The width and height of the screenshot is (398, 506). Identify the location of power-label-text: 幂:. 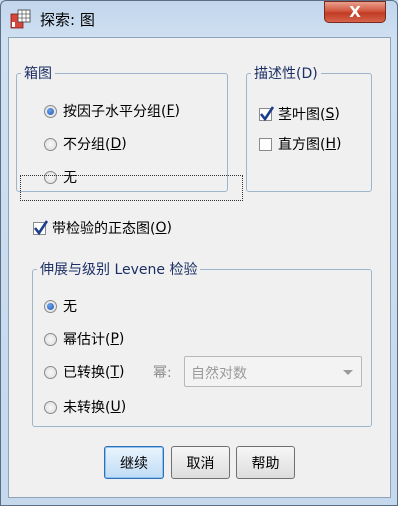
(162, 373).